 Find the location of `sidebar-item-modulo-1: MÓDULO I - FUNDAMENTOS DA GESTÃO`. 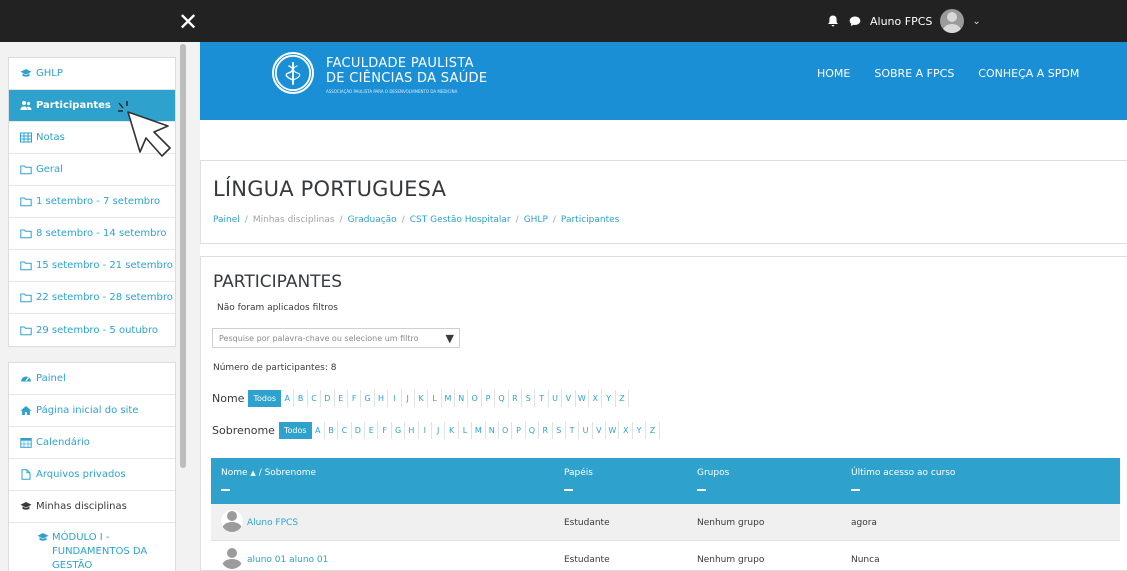

sidebar-item-modulo-1: MÓDULO I - FUNDAMENTOS DA GESTÃO is located at coordinates (92, 547).